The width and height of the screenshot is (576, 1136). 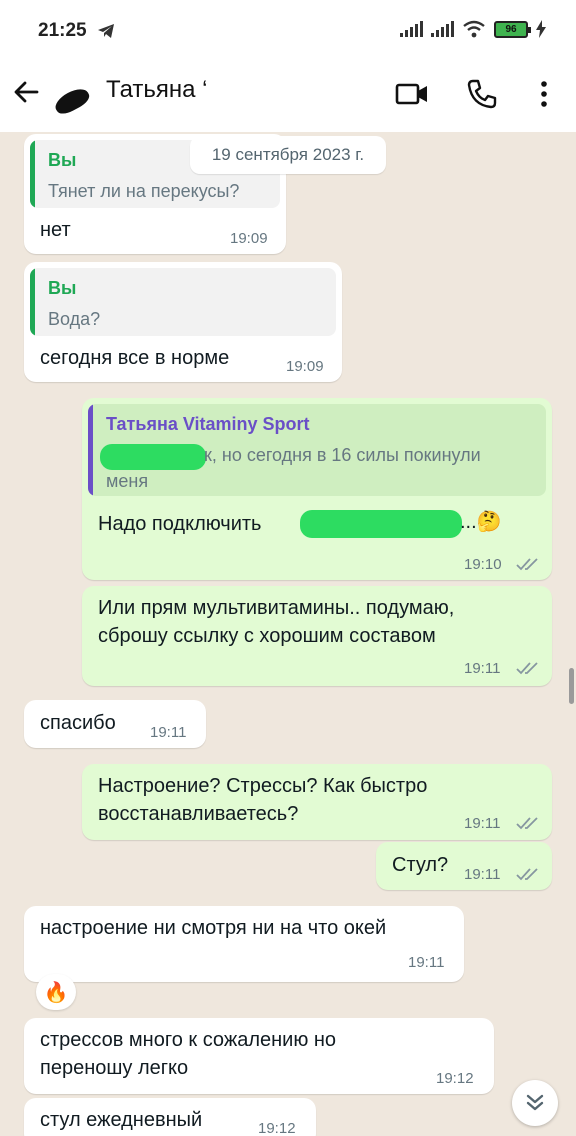 I want to click on contact-name: Татьяна ‘, so click(x=157, y=90).